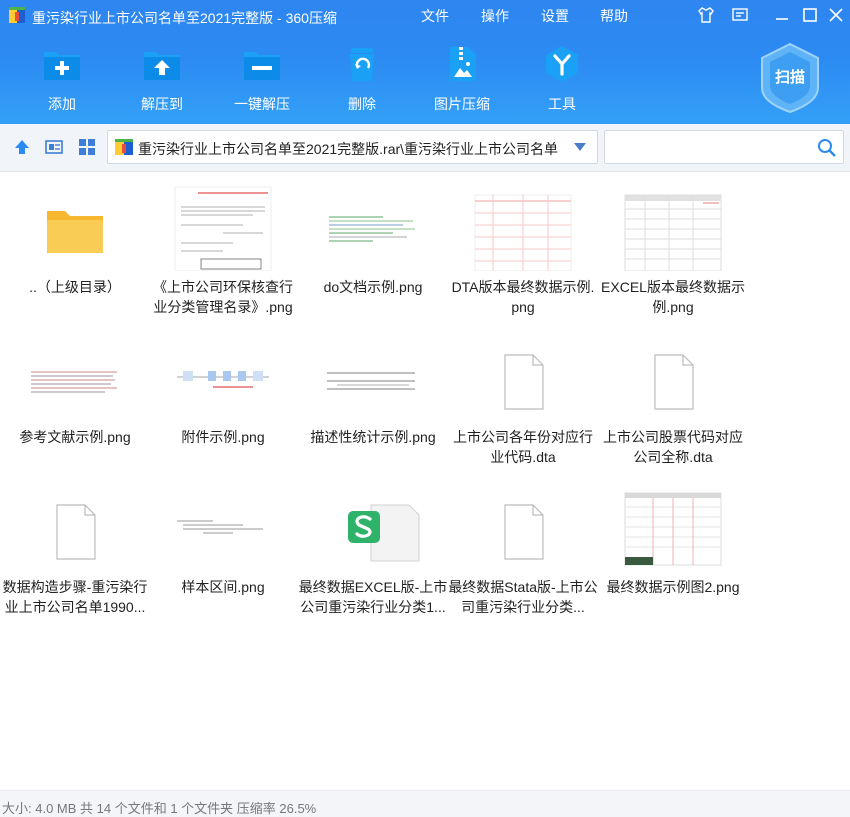 Image resolution: width=850 pixels, height=817 pixels. What do you see at coordinates (827, 148) in the screenshot?
I see `search-icon` at bounding box center [827, 148].